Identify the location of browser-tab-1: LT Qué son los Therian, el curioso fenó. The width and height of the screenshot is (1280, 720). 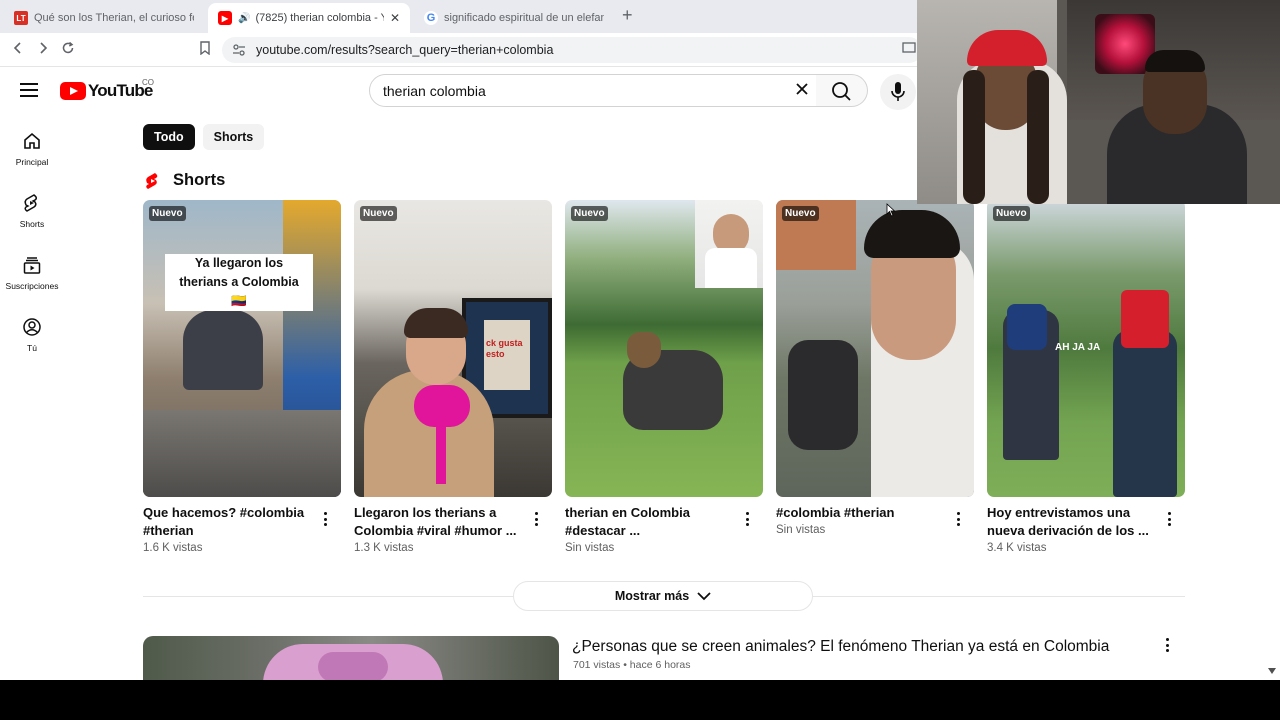
(104, 18).